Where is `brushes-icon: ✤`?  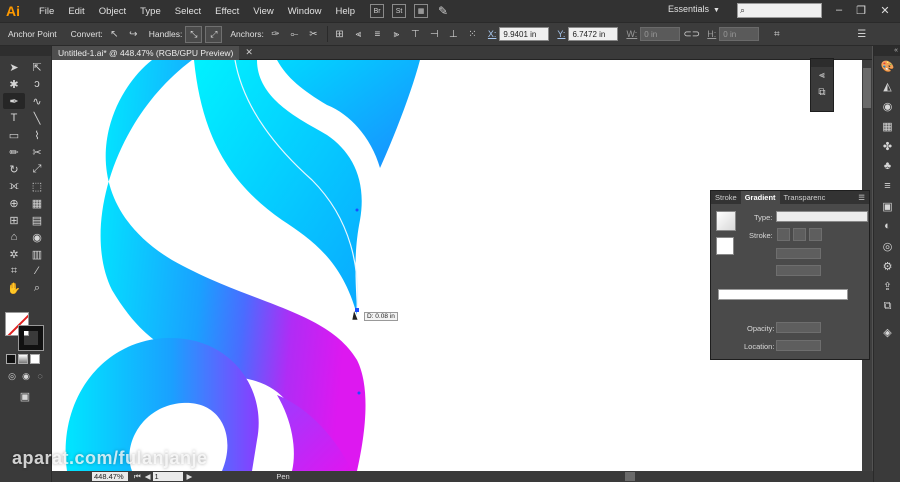 brushes-icon: ✤ is located at coordinates (887, 146).